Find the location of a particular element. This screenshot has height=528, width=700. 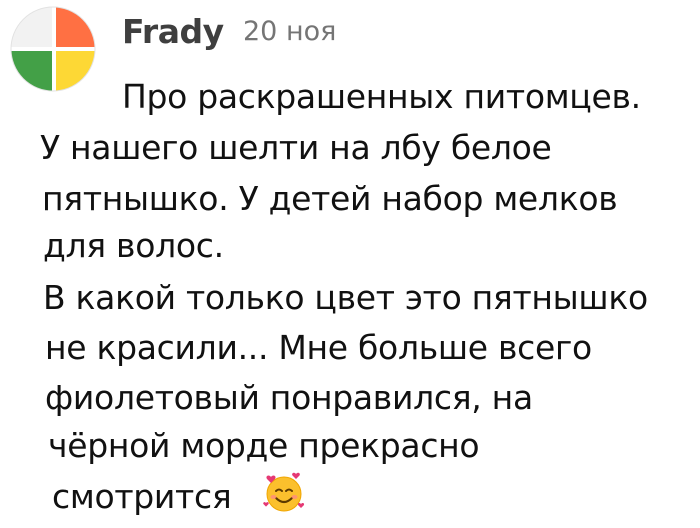

author-name: Frady is located at coordinates (173, 31).